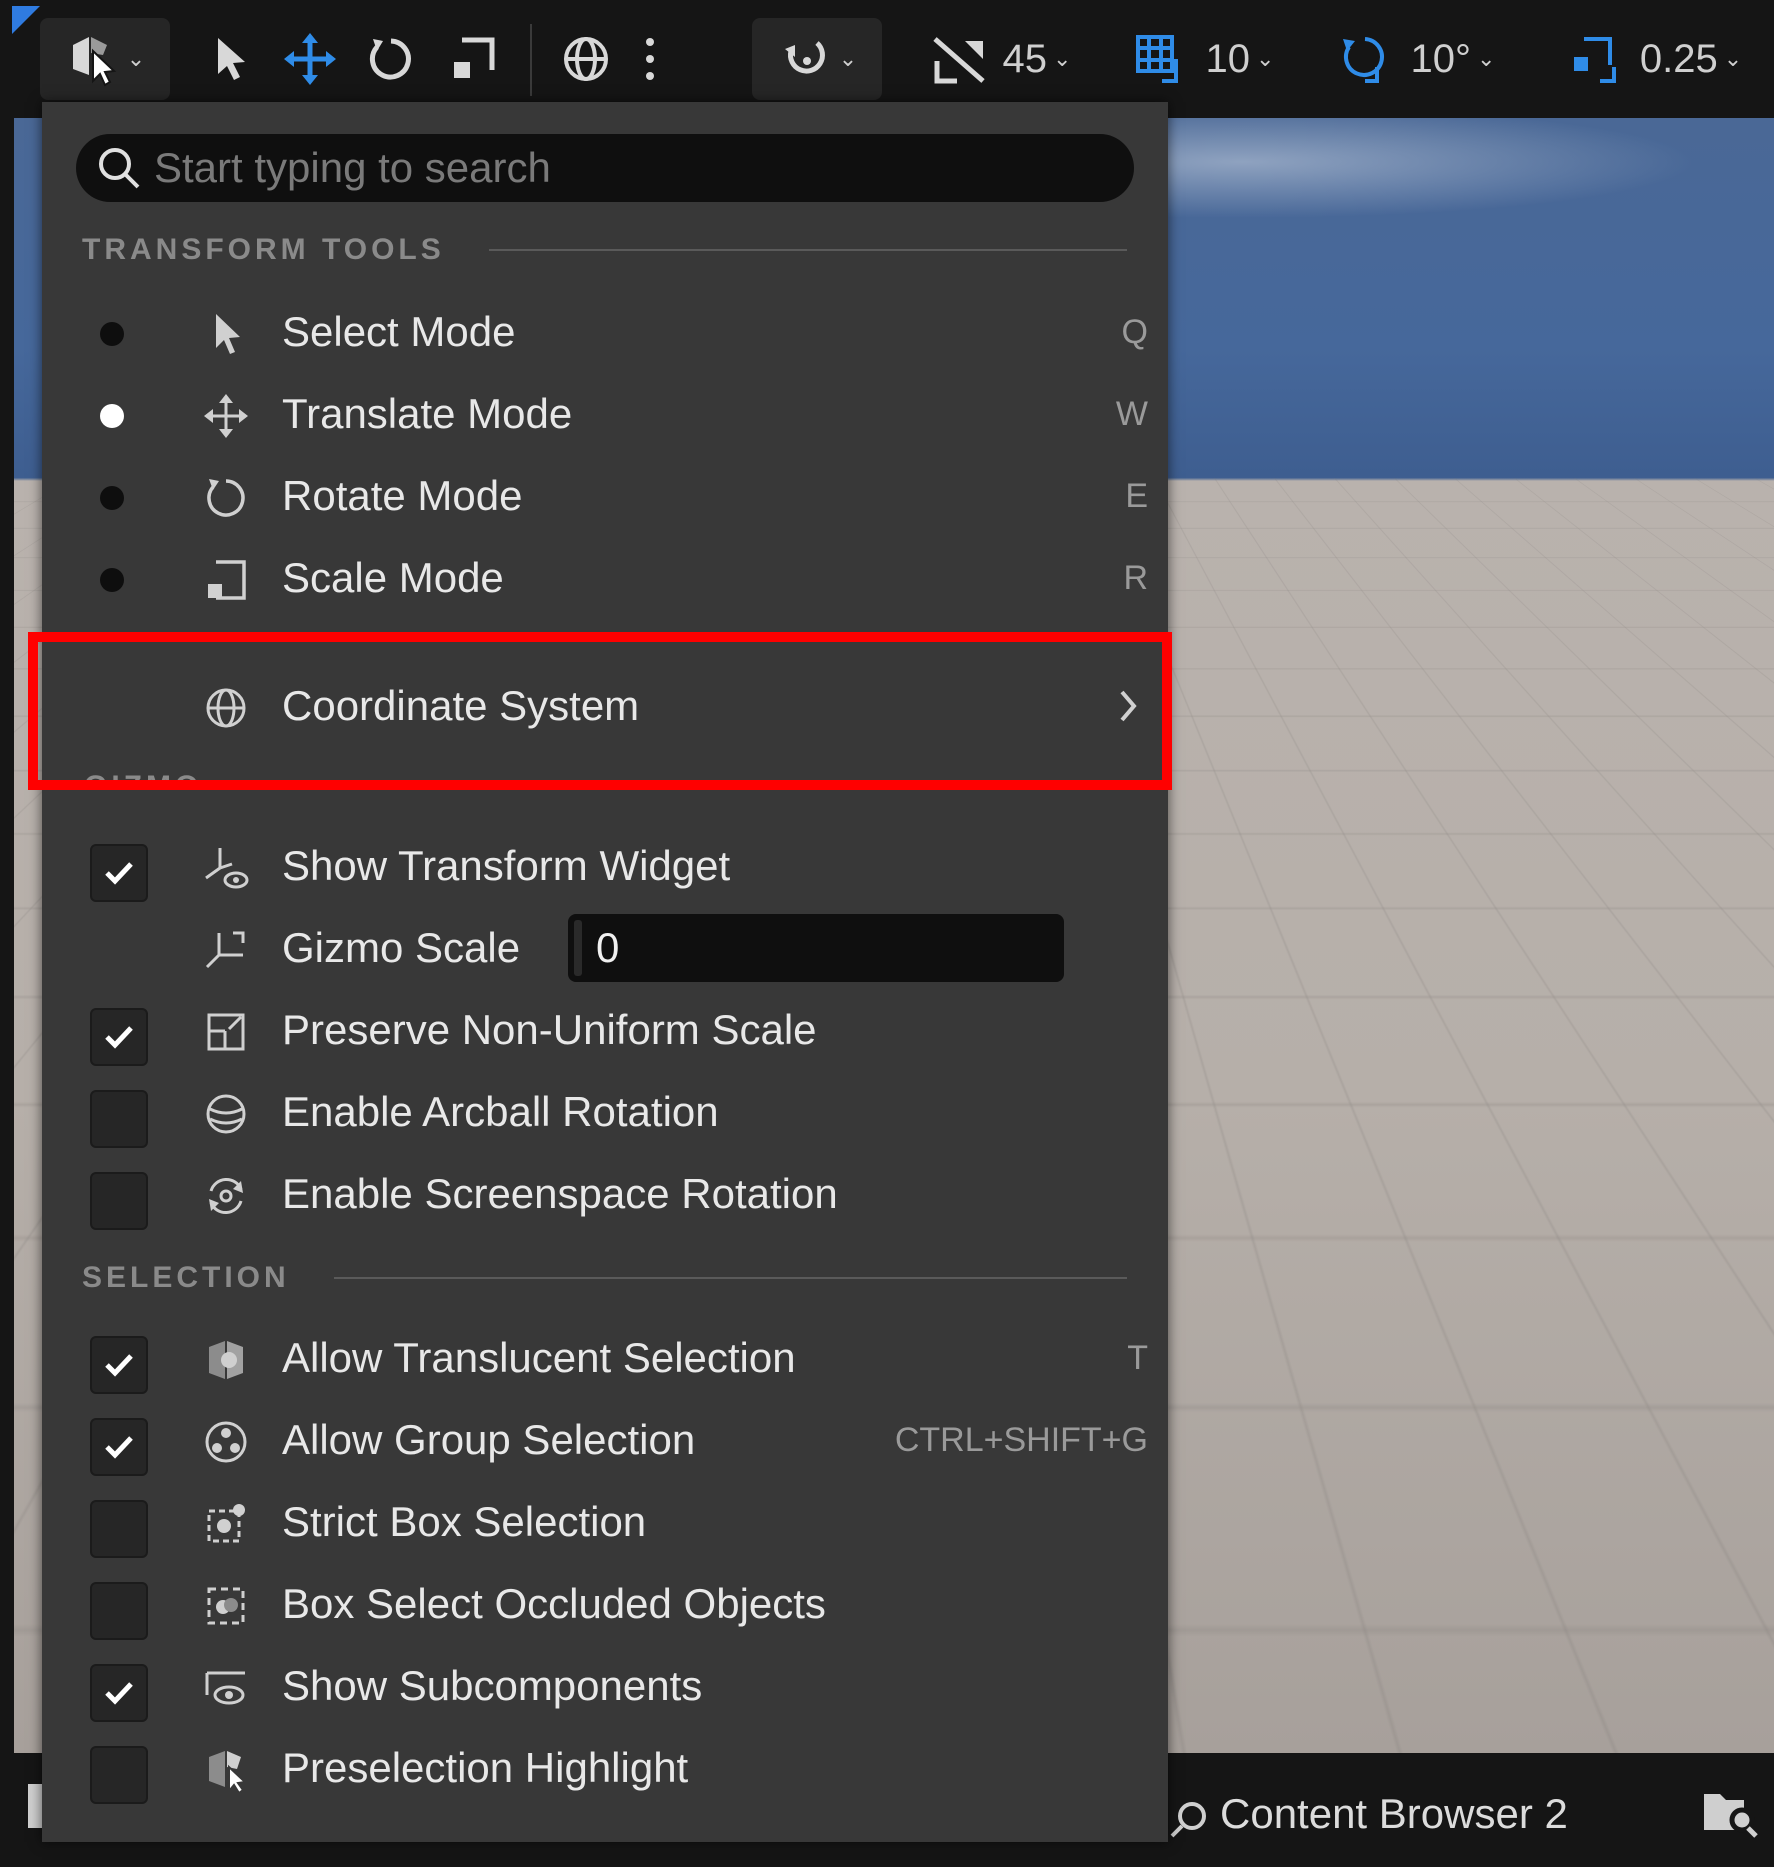 The height and width of the screenshot is (1867, 1774). I want to click on menu-item-box-select-occluded-objects: Box Select Occluded Objects, so click(605, 1604).